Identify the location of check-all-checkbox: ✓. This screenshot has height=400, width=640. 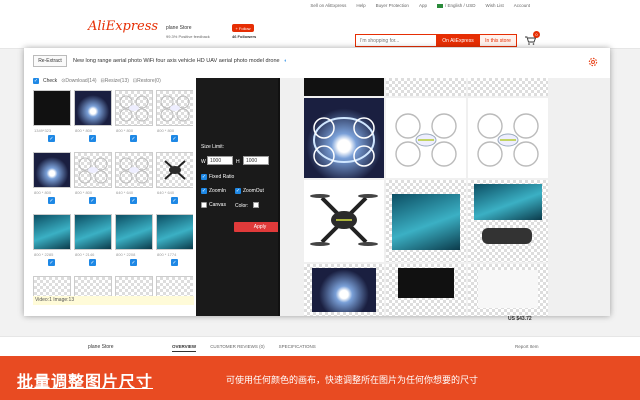
(36, 81).